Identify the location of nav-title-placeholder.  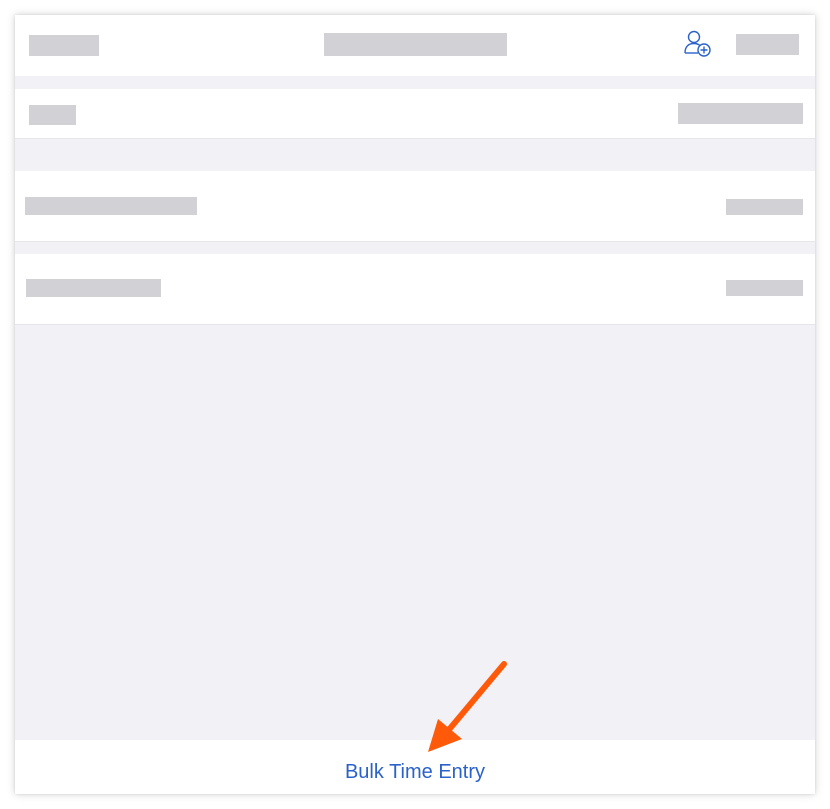
(415, 44).